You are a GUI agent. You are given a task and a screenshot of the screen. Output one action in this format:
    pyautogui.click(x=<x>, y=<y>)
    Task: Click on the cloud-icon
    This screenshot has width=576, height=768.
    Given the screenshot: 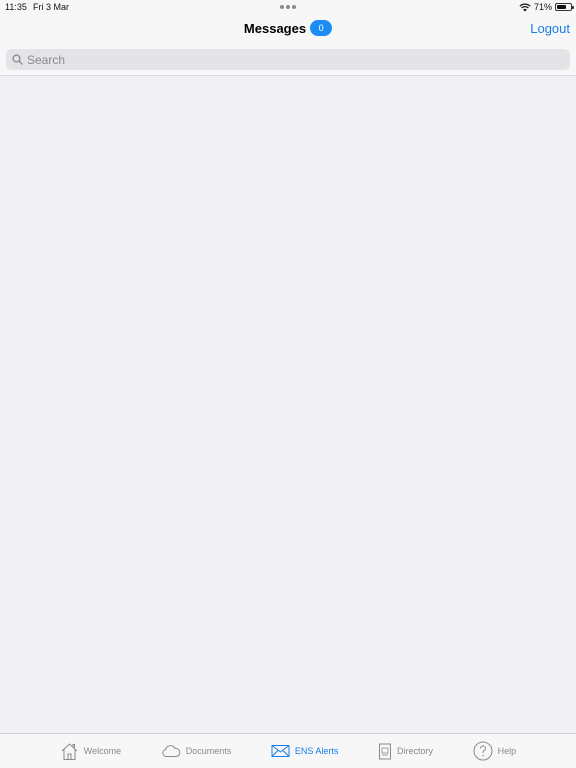 What is the action you would take?
    pyautogui.click(x=171, y=751)
    